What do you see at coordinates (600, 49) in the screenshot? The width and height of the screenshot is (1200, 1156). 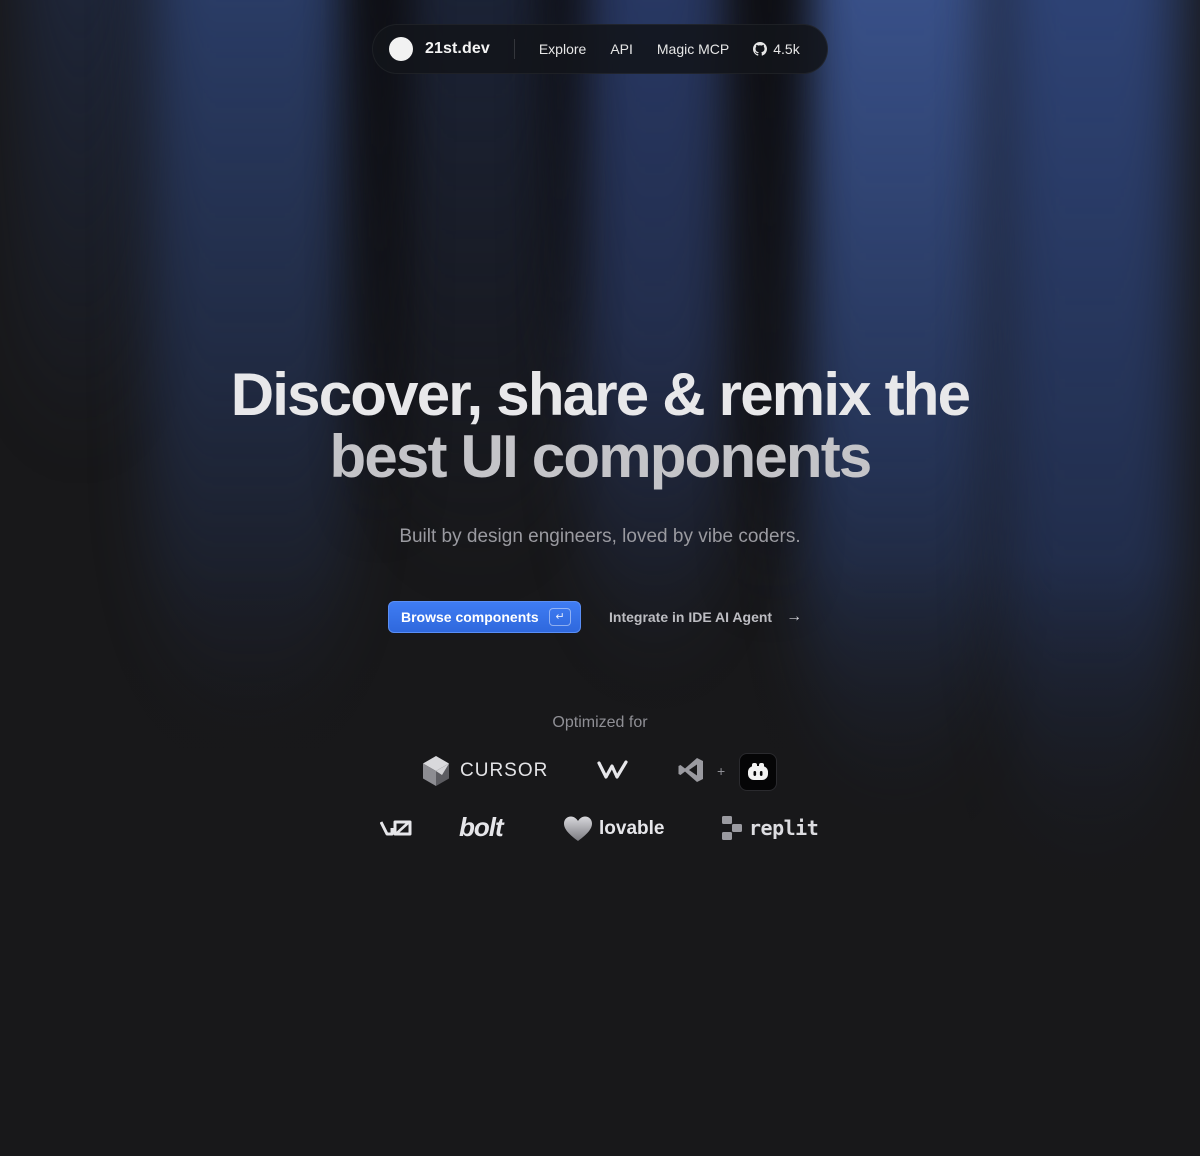 I see `top-navbar: 21st.dev Explore API Magic MCP 4.5k` at bounding box center [600, 49].